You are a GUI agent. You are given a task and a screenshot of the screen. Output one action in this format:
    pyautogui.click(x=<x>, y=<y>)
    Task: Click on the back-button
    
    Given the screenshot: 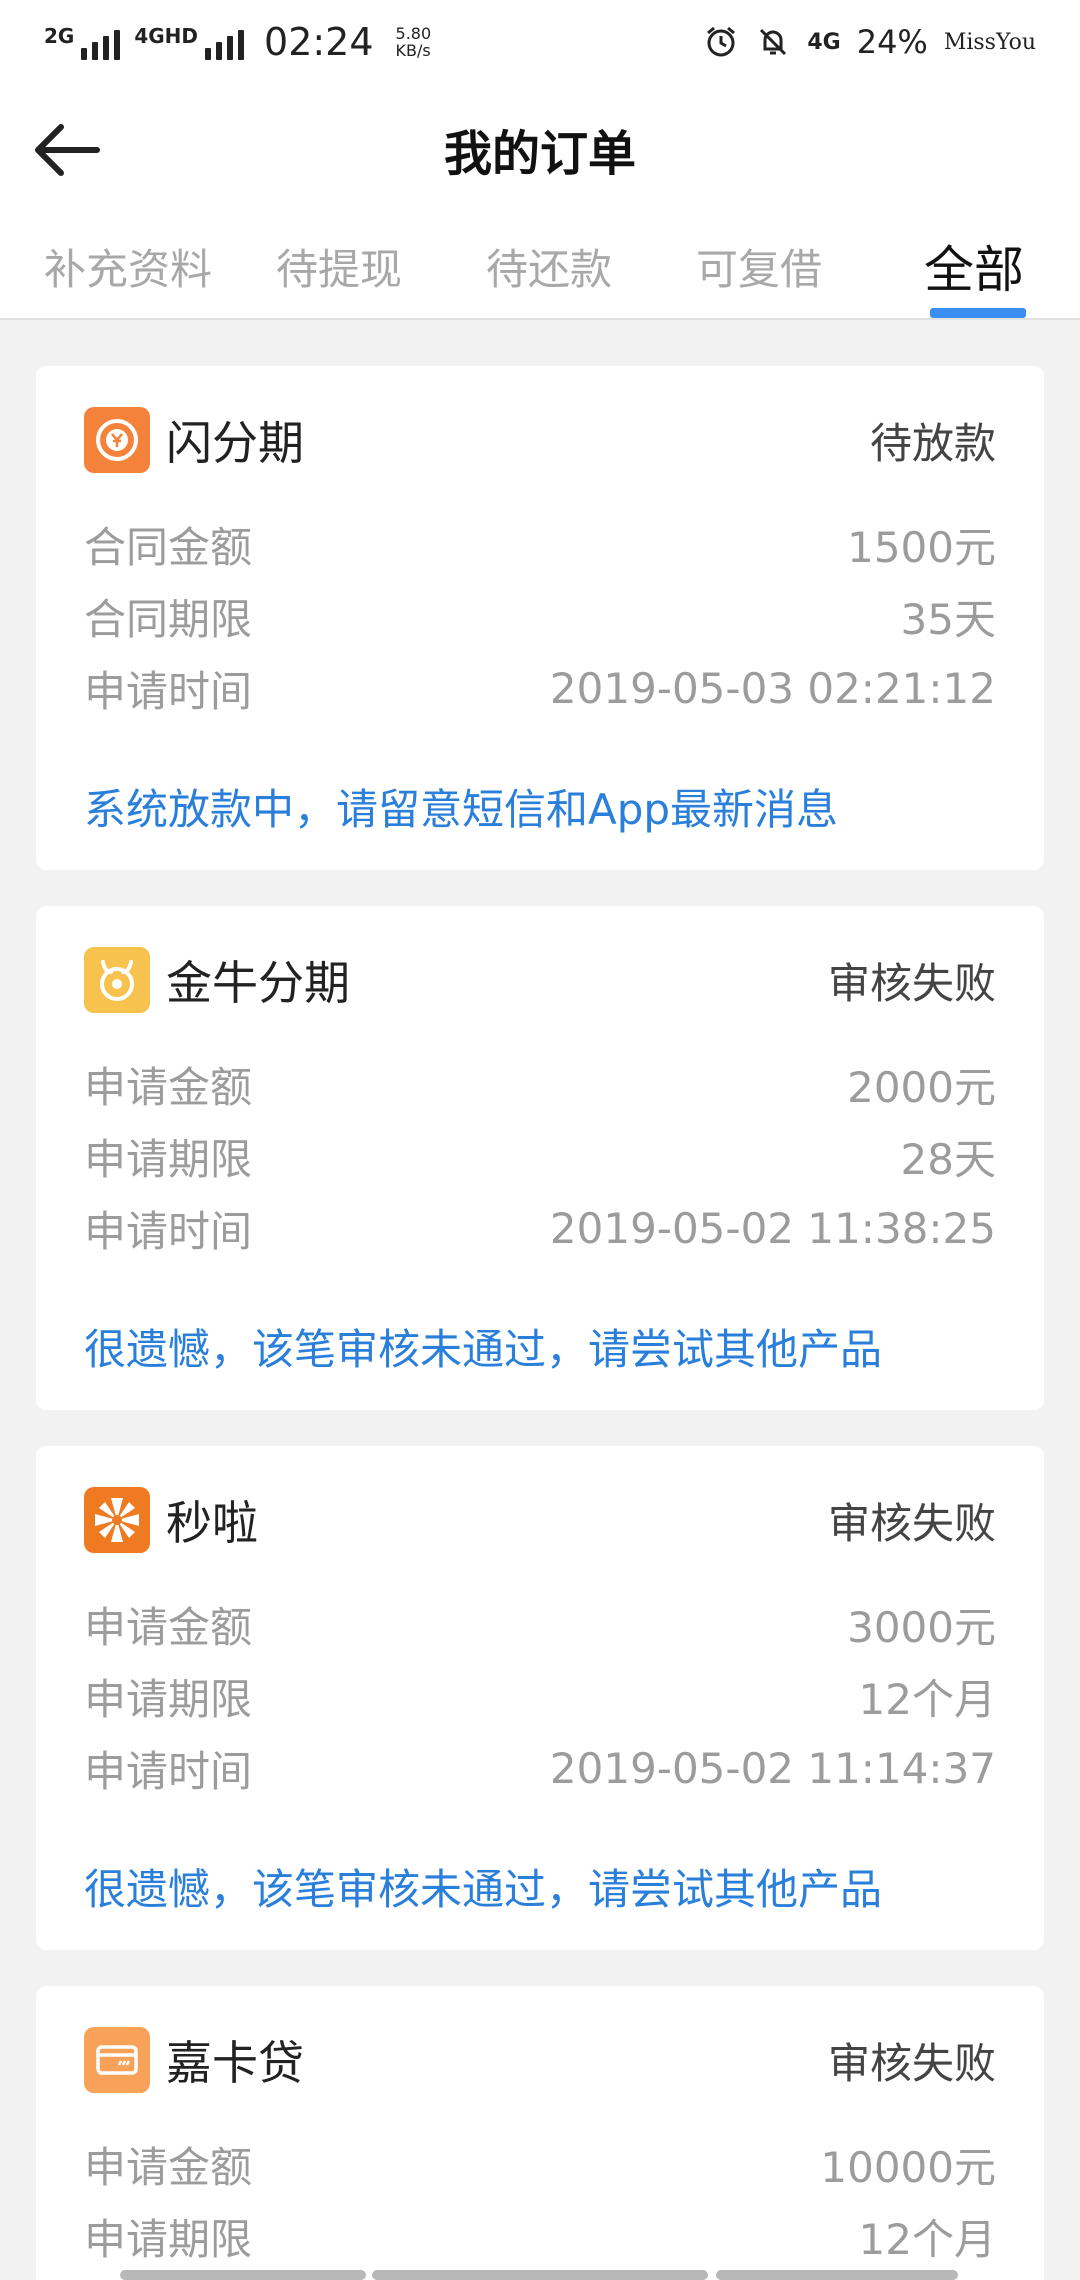 What is the action you would take?
    pyautogui.click(x=66, y=150)
    